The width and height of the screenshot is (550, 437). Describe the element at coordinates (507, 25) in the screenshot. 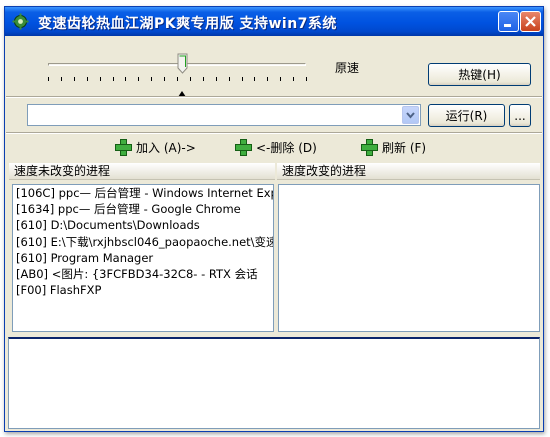

I see `minimize-icon` at that location.